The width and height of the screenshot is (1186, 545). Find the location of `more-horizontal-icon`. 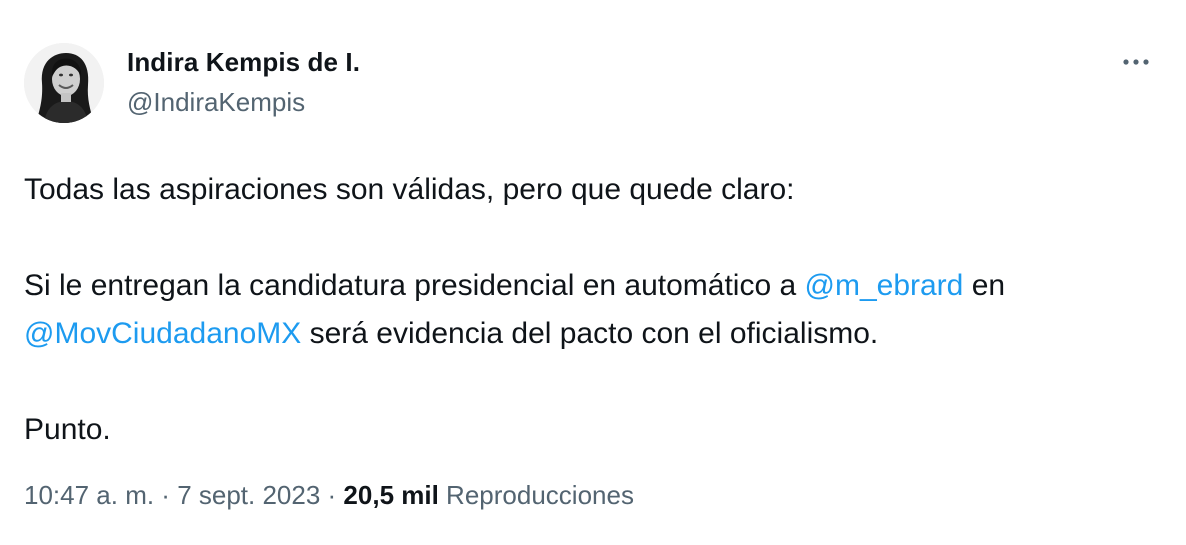

more-horizontal-icon is located at coordinates (1136, 62).